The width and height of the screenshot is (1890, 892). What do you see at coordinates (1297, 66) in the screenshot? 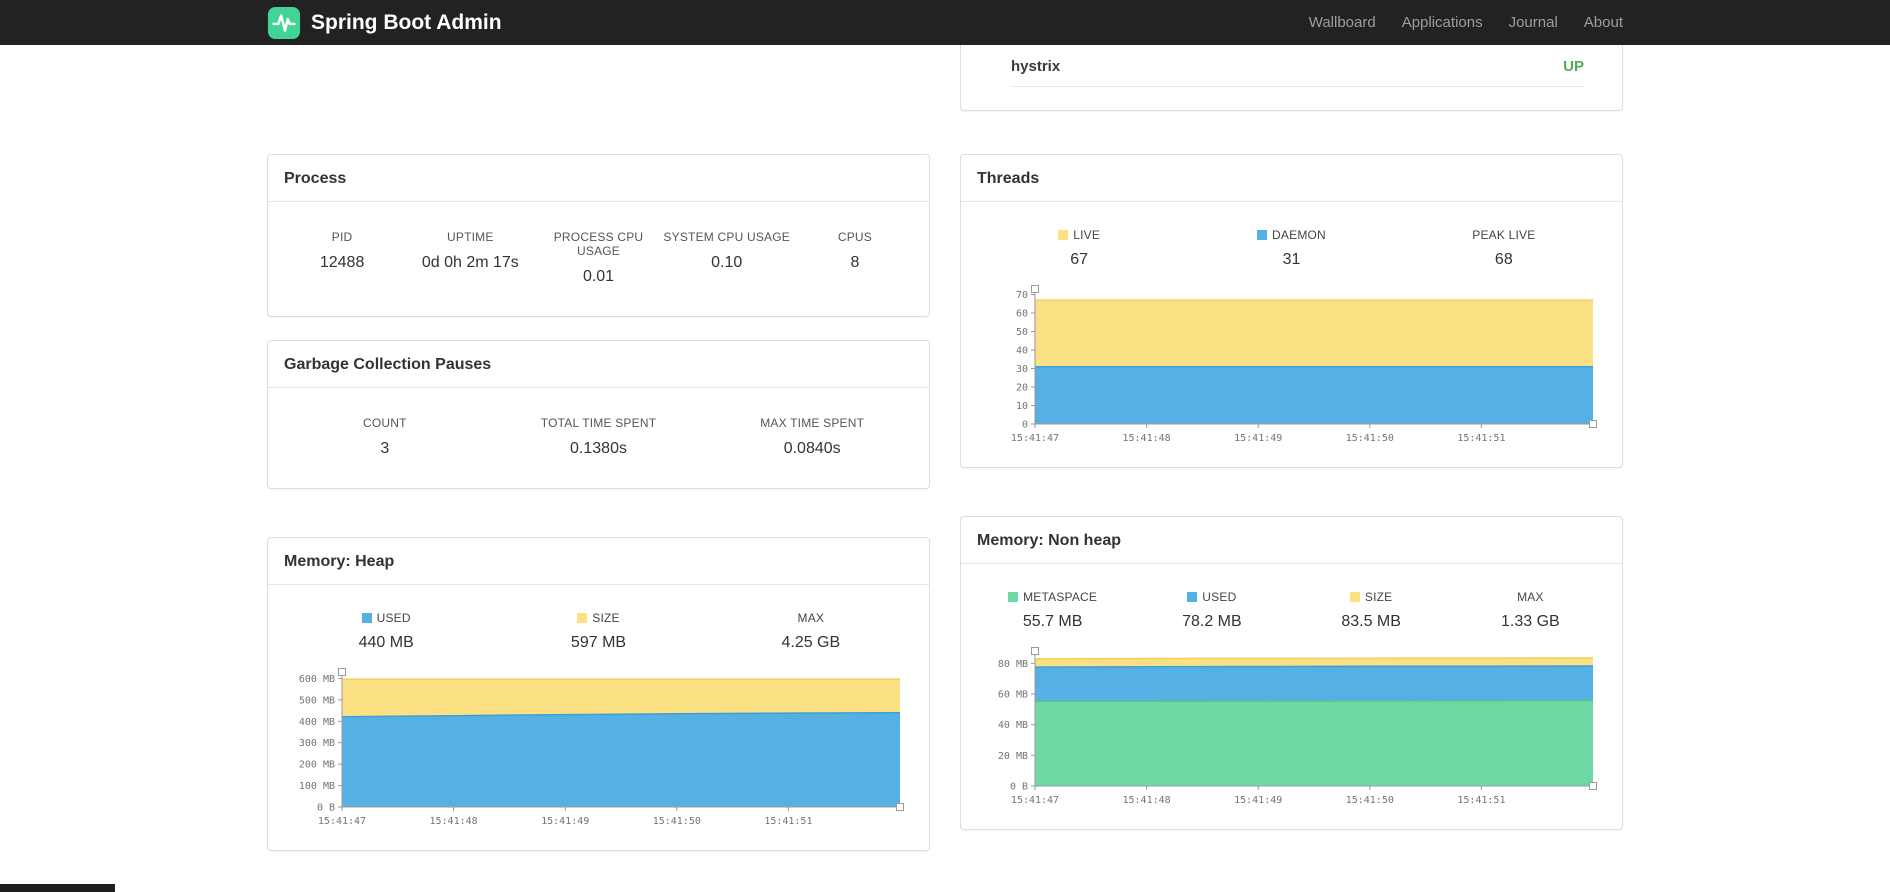
I see `health-row: hystrix UP` at bounding box center [1297, 66].